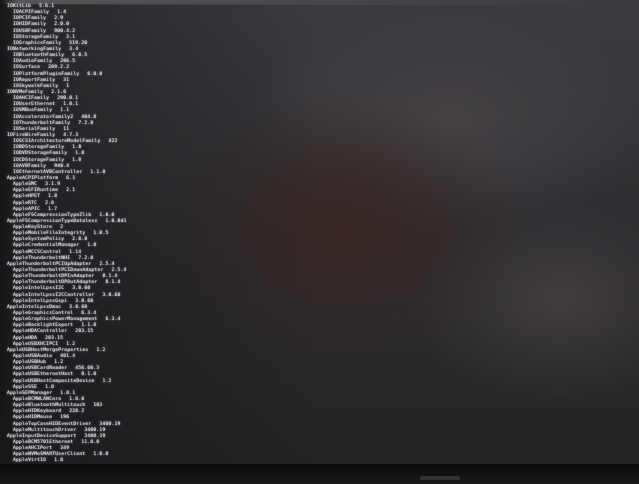 This screenshot has height=484, width=639. What do you see at coordinates (98, 406) in the screenshot?
I see `log-line-version: 103` at bounding box center [98, 406].